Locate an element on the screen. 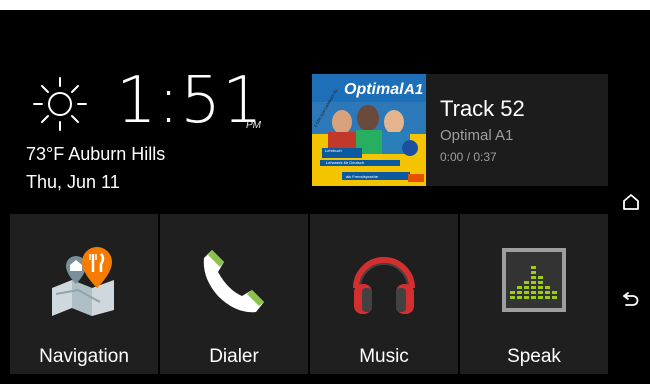  side-nav-bar is located at coordinates (630, 192).